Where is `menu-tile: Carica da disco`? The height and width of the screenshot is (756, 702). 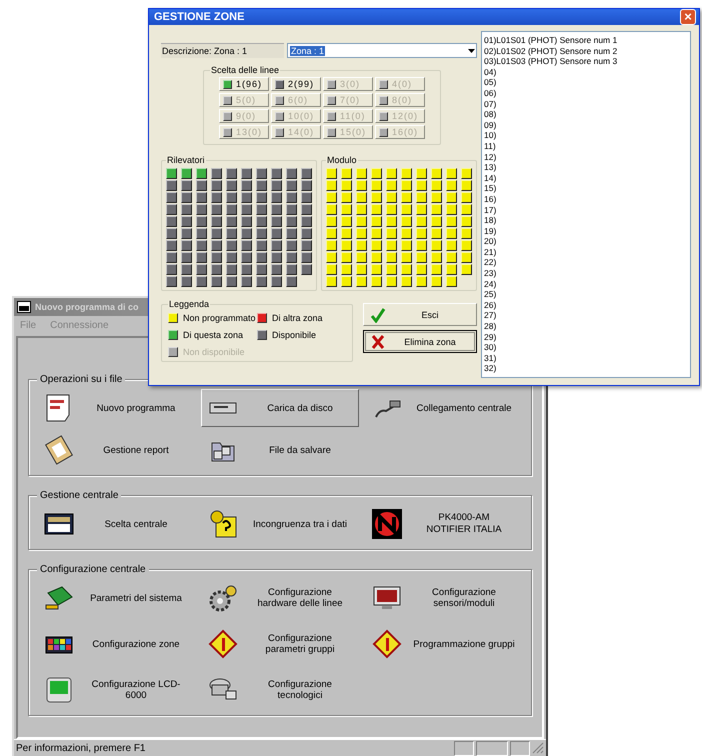
menu-tile: Carica da disco is located at coordinates (280, 408).